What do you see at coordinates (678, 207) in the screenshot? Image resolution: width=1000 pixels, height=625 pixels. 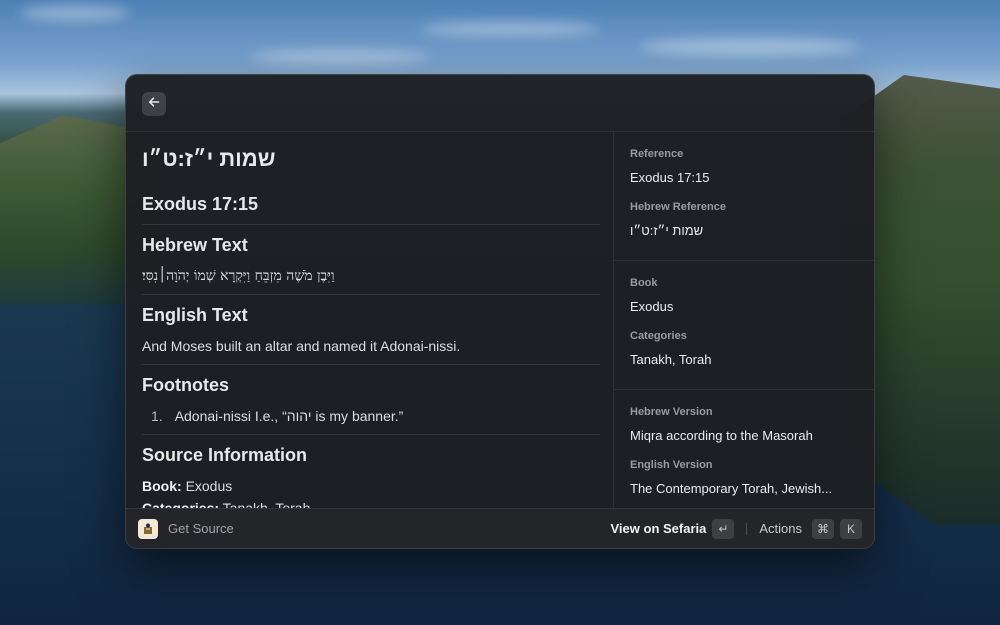 I see `hebrew-reference-label: Hebrew Reference` at bounding box center [678, 207].